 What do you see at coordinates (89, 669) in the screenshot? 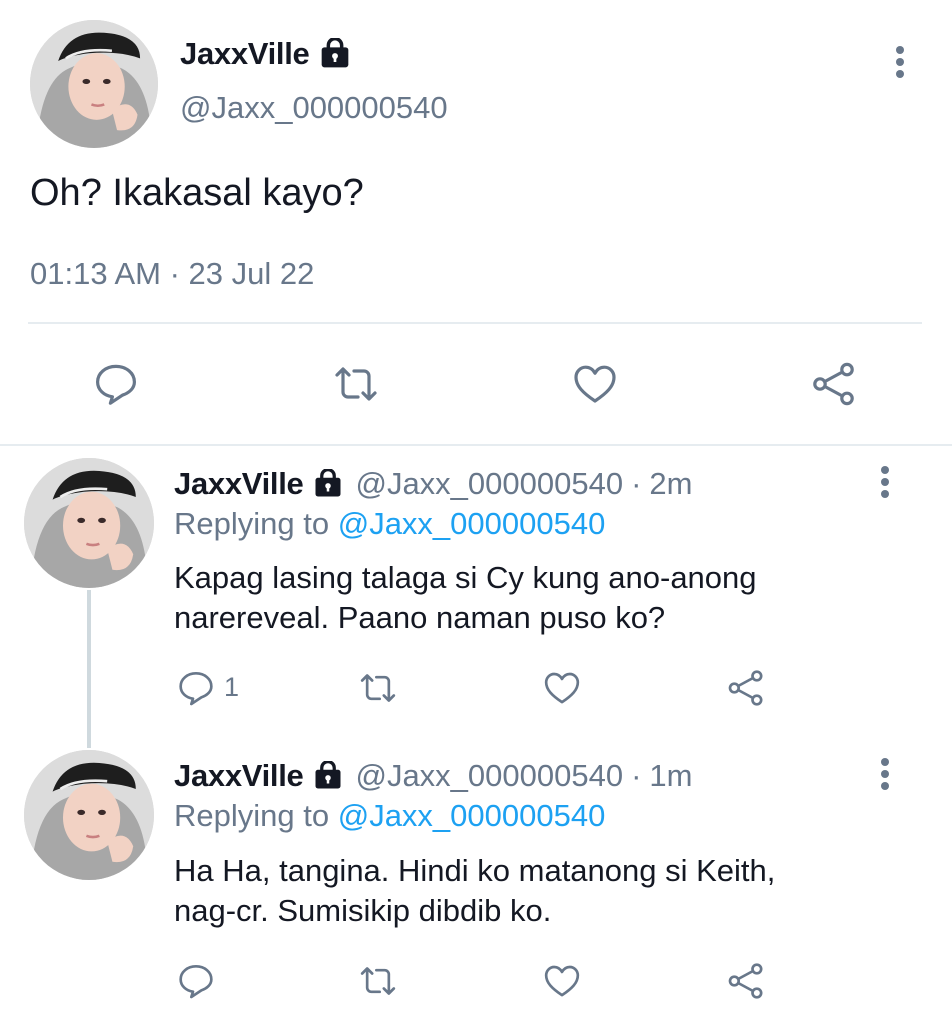
I see `thread-connector` at bounding box center [89, 669].